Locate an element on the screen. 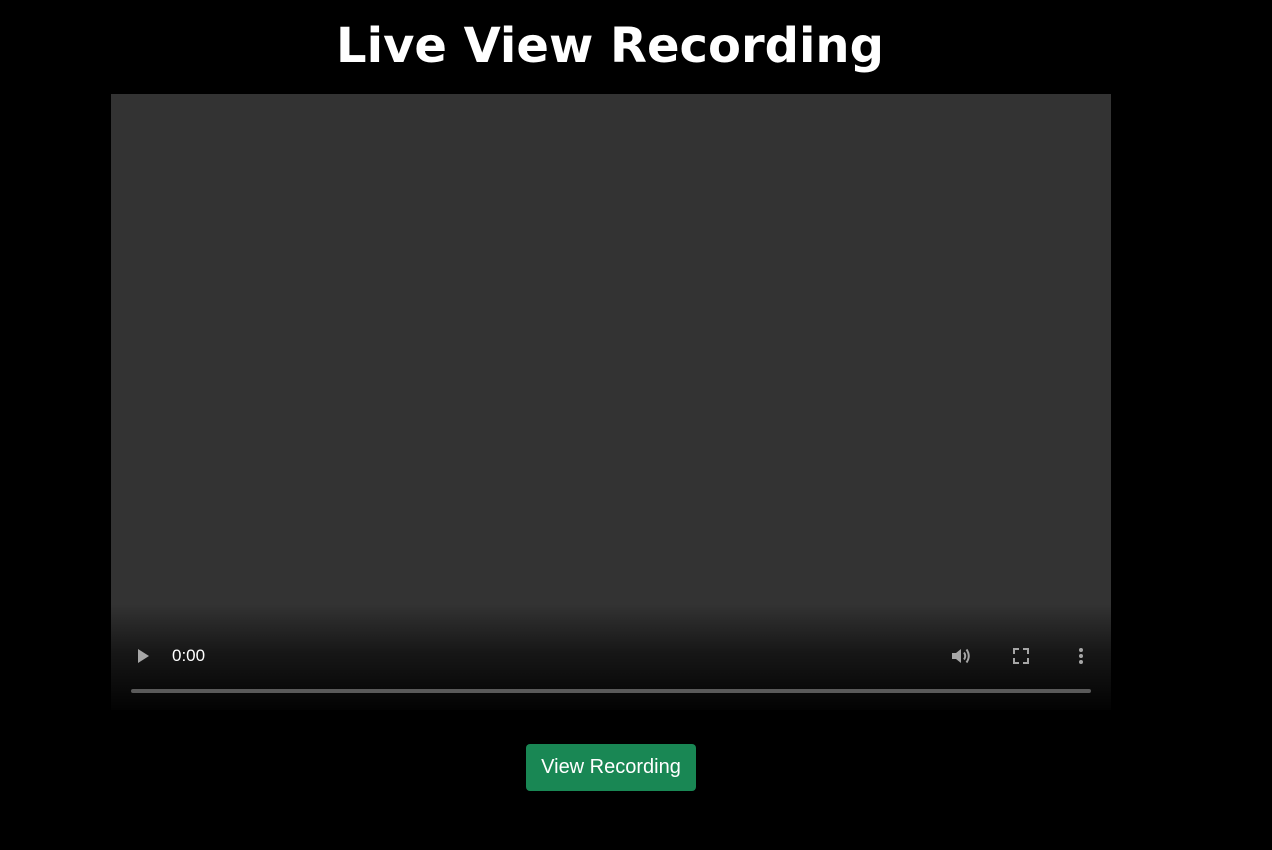  view-recording-button: View Recording is located at coordinates (611, 767).